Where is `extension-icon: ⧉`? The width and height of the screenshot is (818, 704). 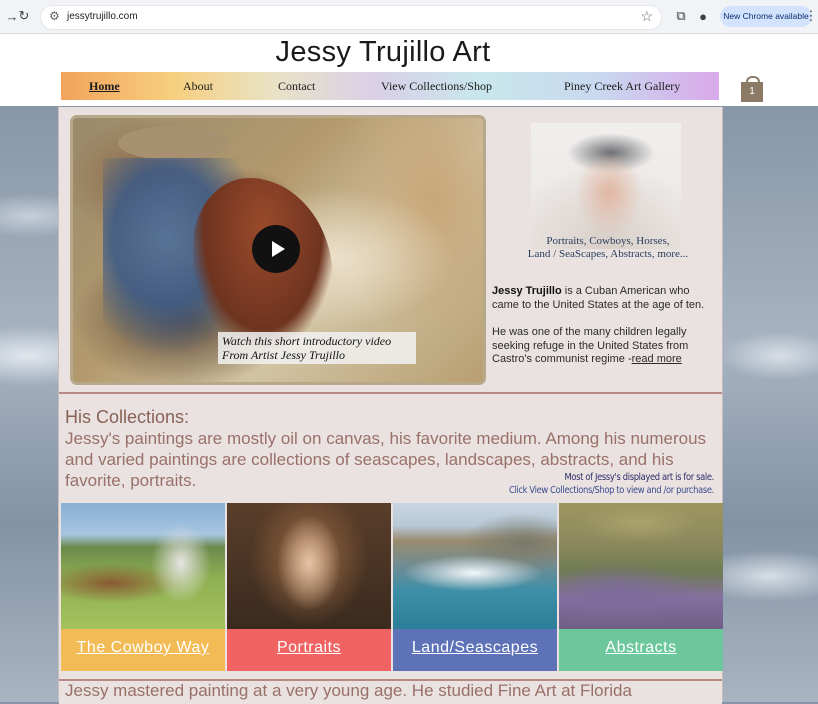 extension-icon: ⧉ is located at coordinates (681, 16).